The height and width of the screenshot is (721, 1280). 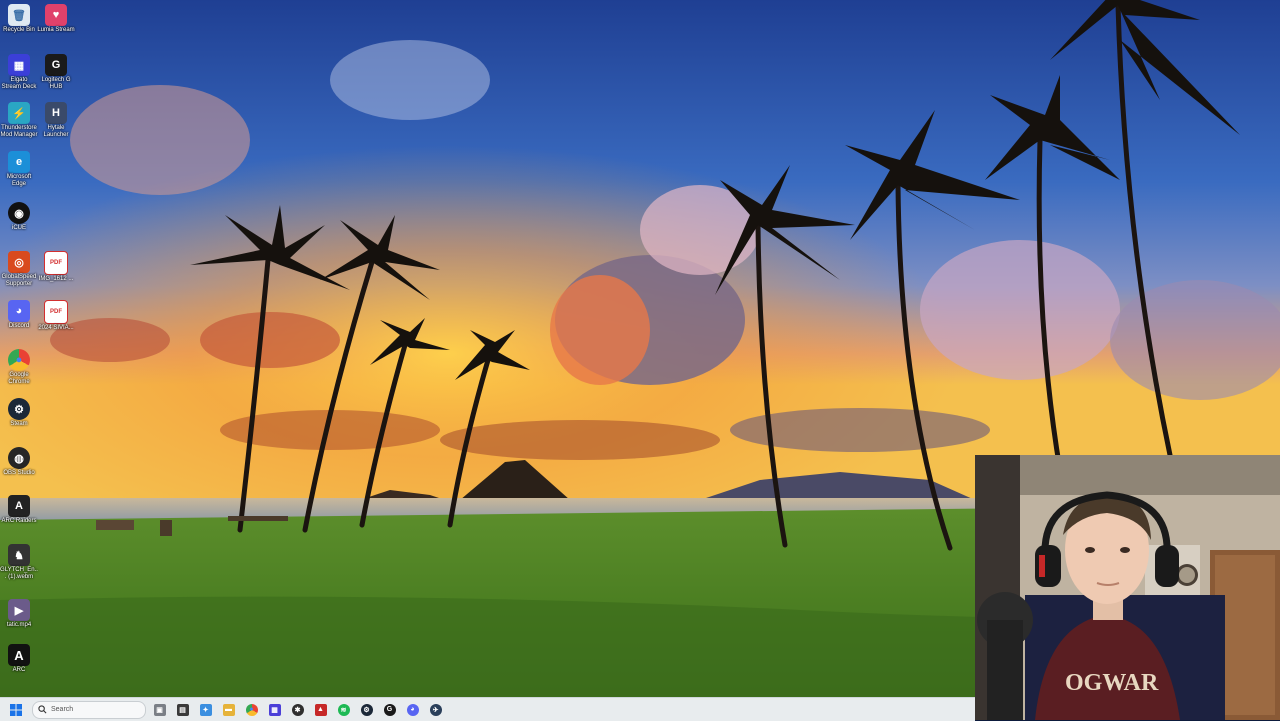 I want to click on icon-label: Discord, so click(x=19, y=326).